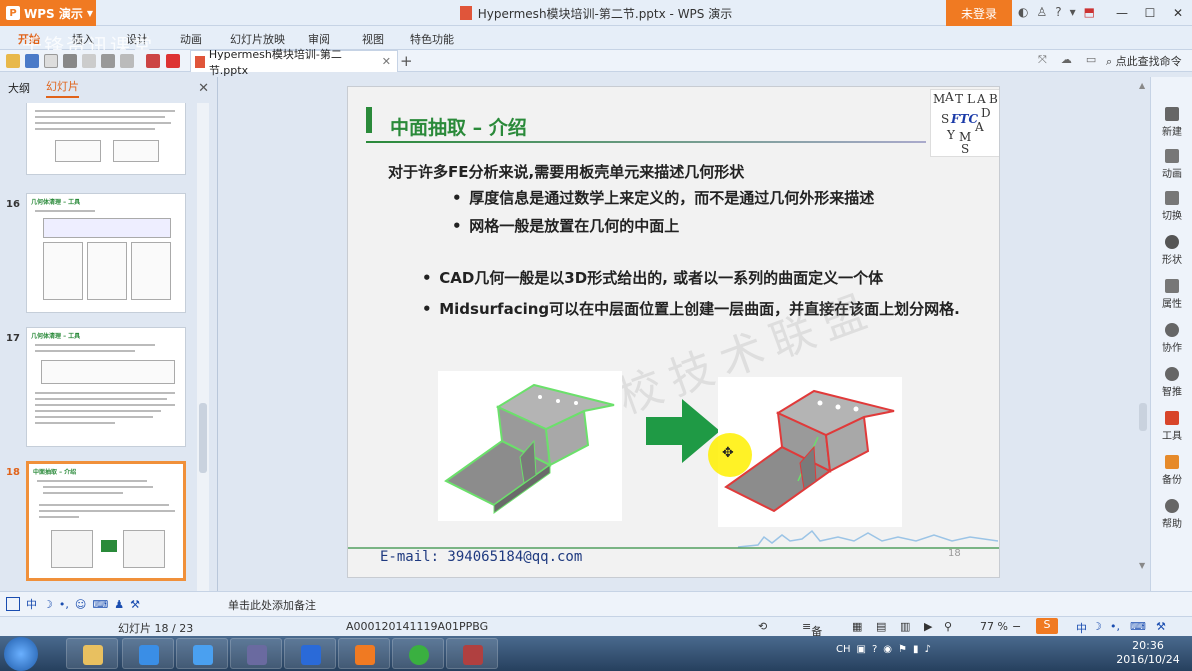 Image resolution: width=1192 pixels, height=671 pixels. Describe the element at coordinates (203, 347) in the screenshot. I see `thumbnail-scrollbar` at that location.